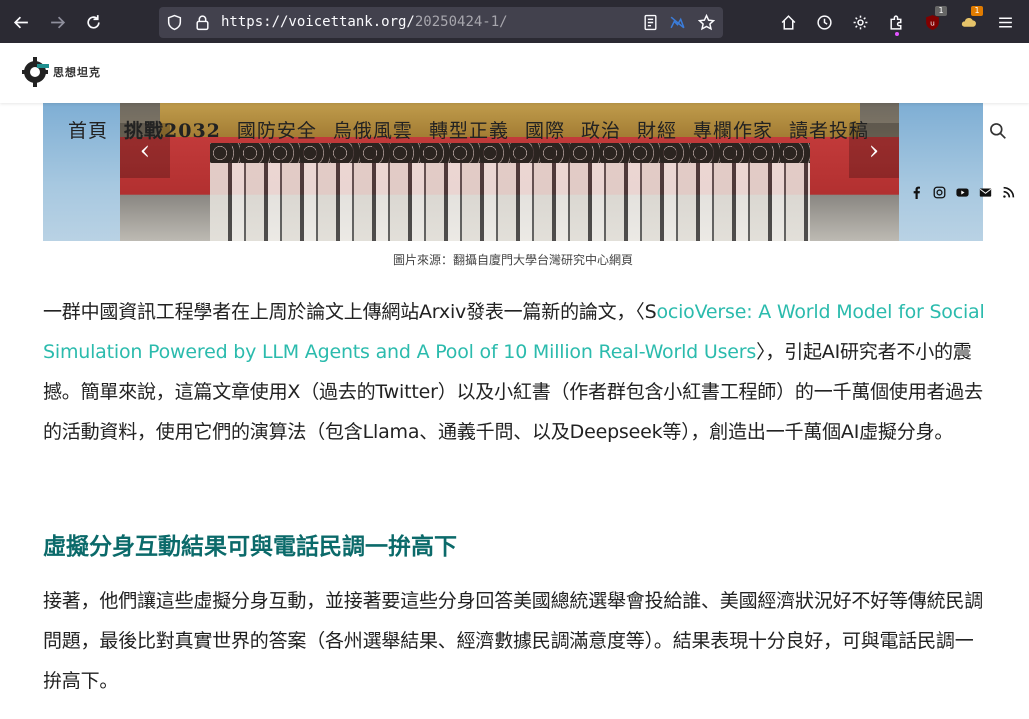 This screenshot has height=719, width=1029. I want to click on nav-item-international: 國際, so click(545, 131).